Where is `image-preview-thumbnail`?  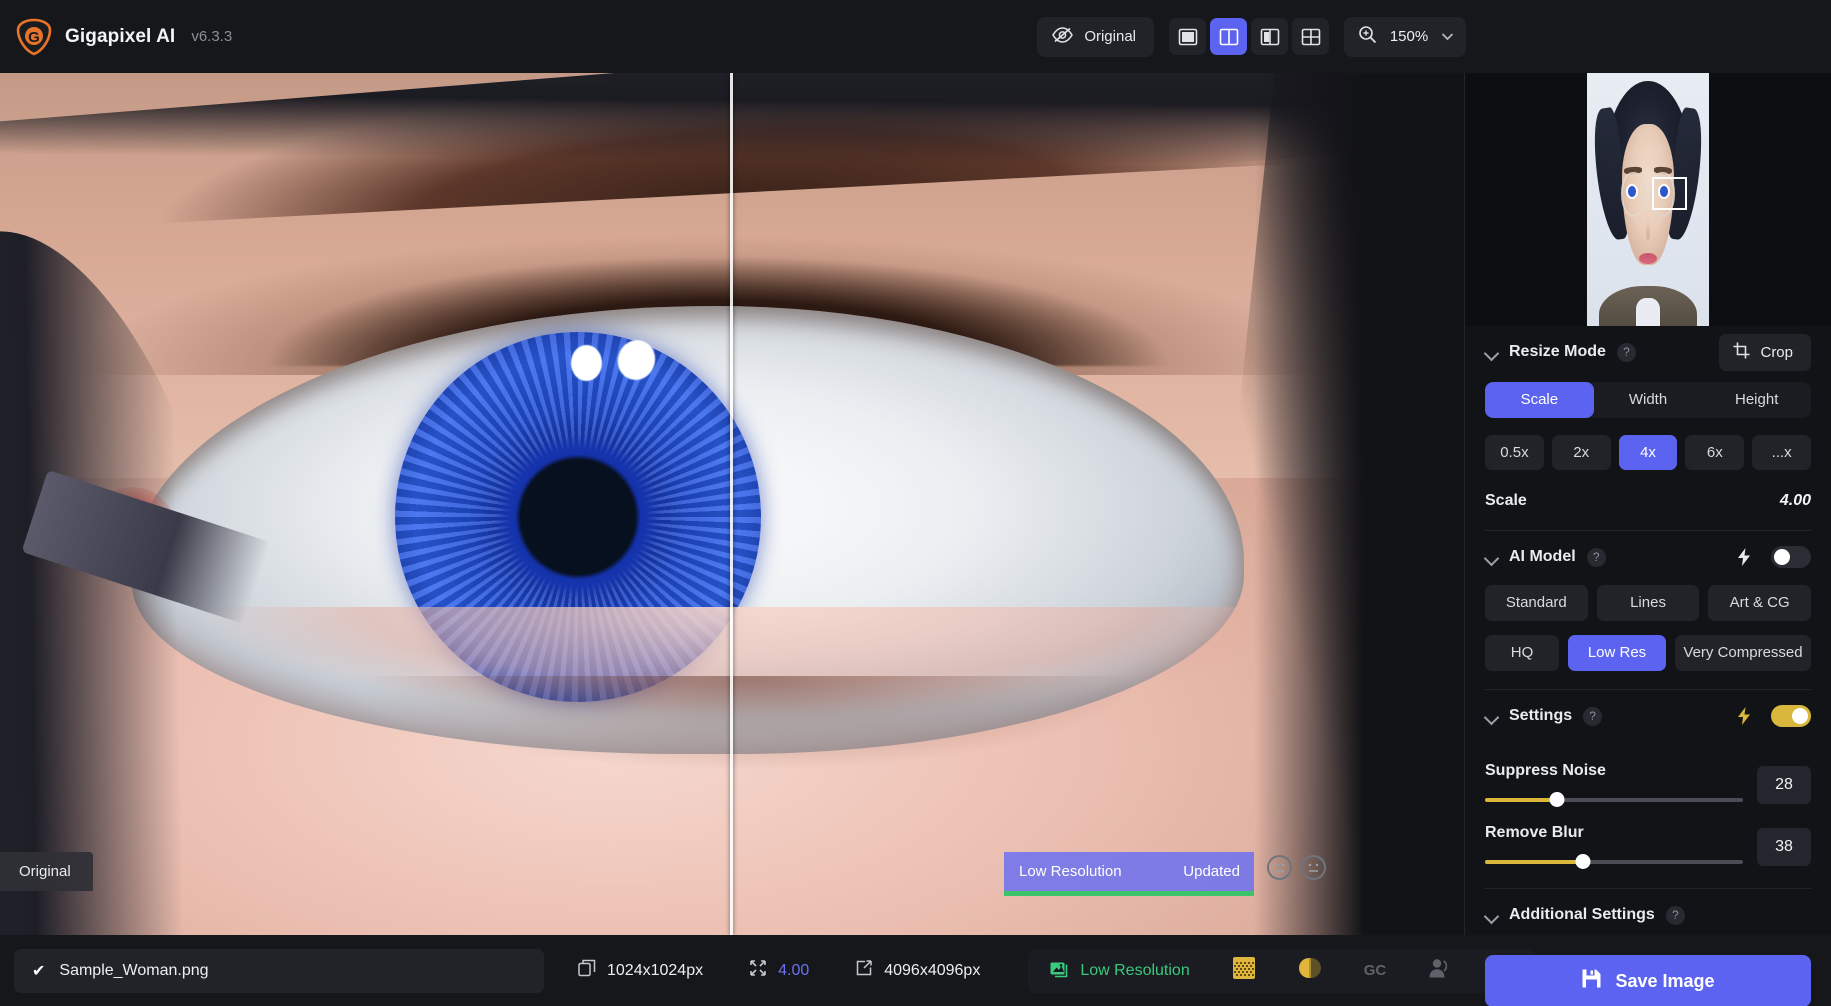 image-preview-thumbnail is located at coordinates (1648, 199).